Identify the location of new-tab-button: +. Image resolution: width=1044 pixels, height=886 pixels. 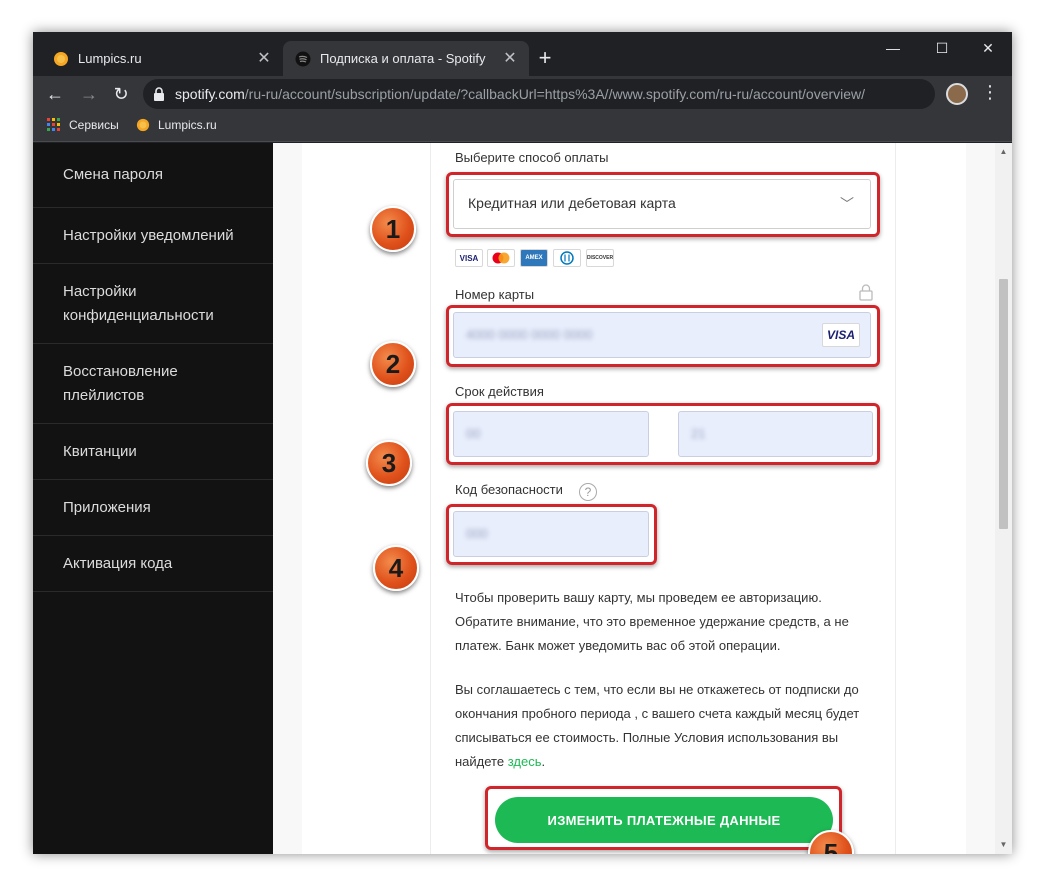
(545, 59).